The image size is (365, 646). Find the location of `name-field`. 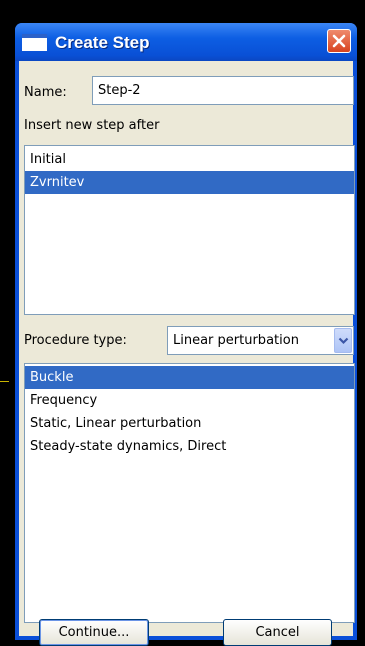

name-field is located at coordinates (223, 90).